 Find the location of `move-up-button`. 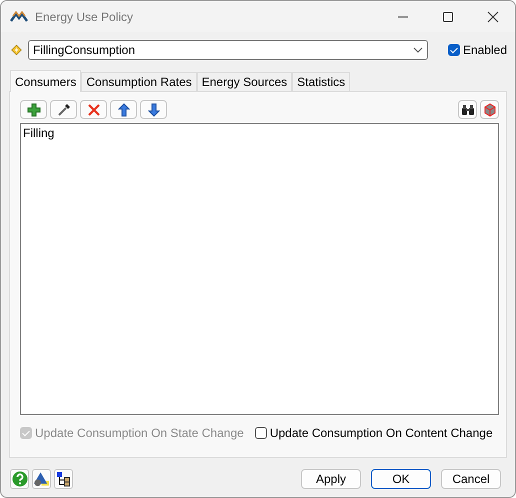

move-up-button is located at coordinates (123, 109).